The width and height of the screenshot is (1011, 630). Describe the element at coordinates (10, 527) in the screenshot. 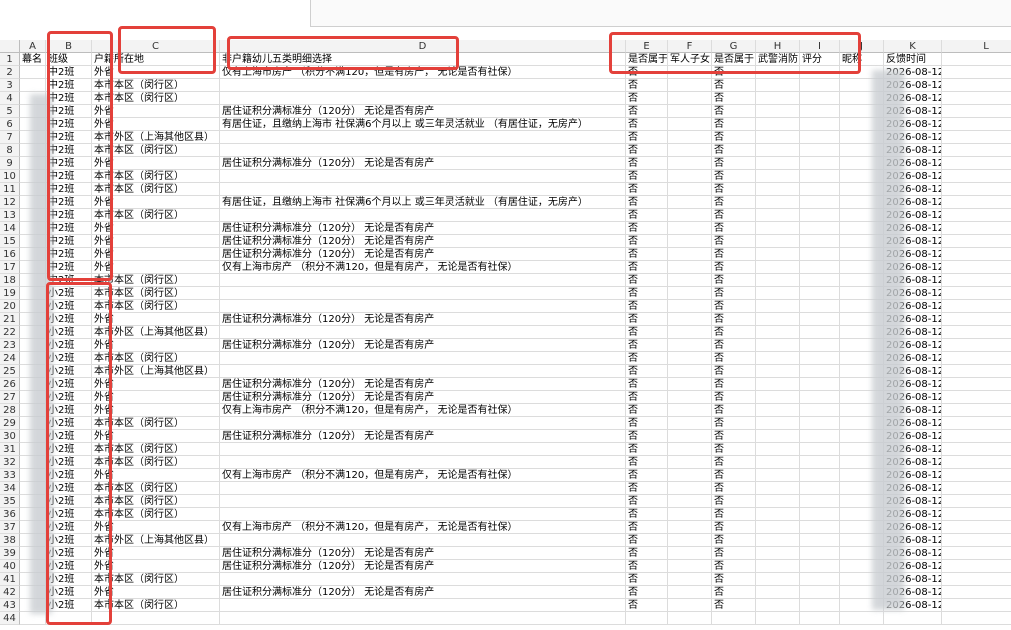

I see `row-number: 37` at that location.